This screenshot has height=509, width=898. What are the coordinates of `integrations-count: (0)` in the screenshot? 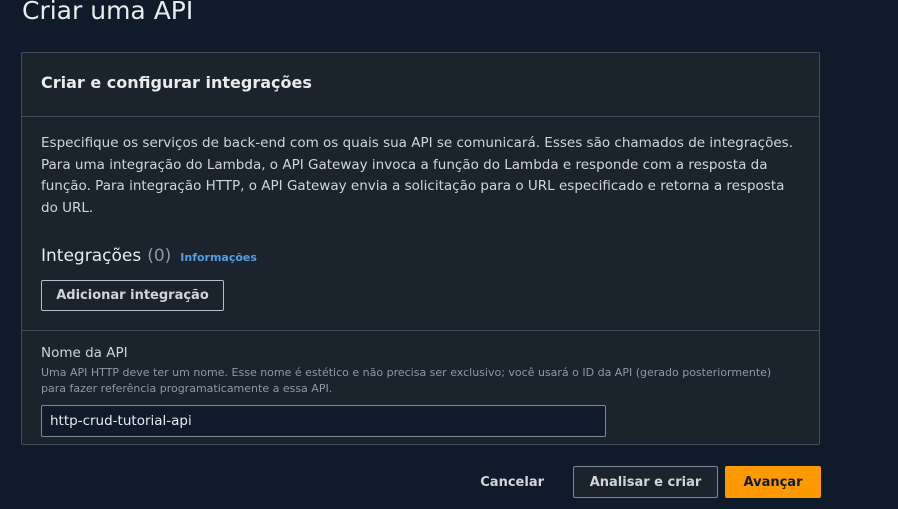 It's located at (159, 256).